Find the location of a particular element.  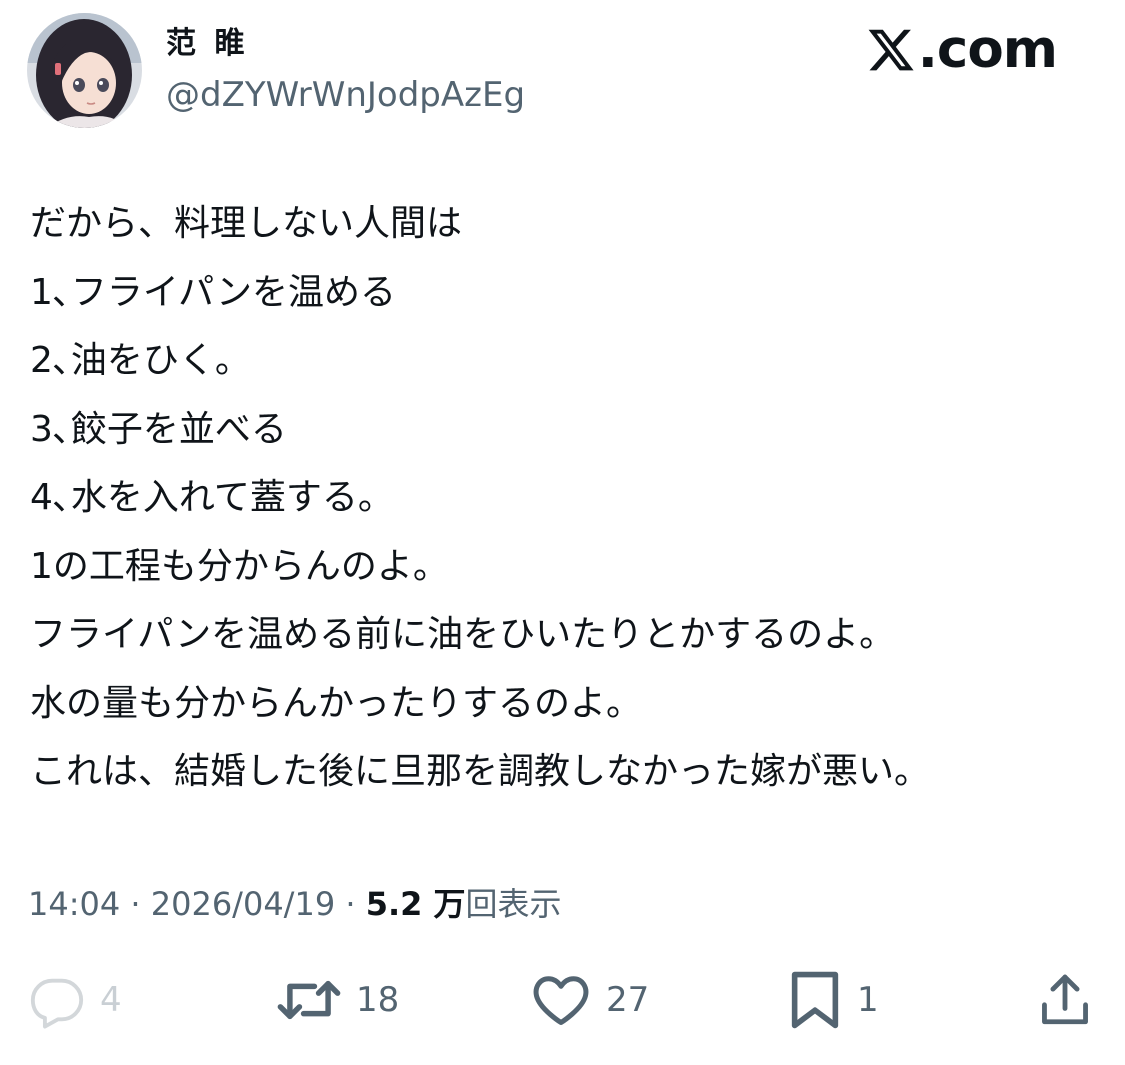

tweet-line: 1､フライパンを温める is located at coordinates (213, 292).